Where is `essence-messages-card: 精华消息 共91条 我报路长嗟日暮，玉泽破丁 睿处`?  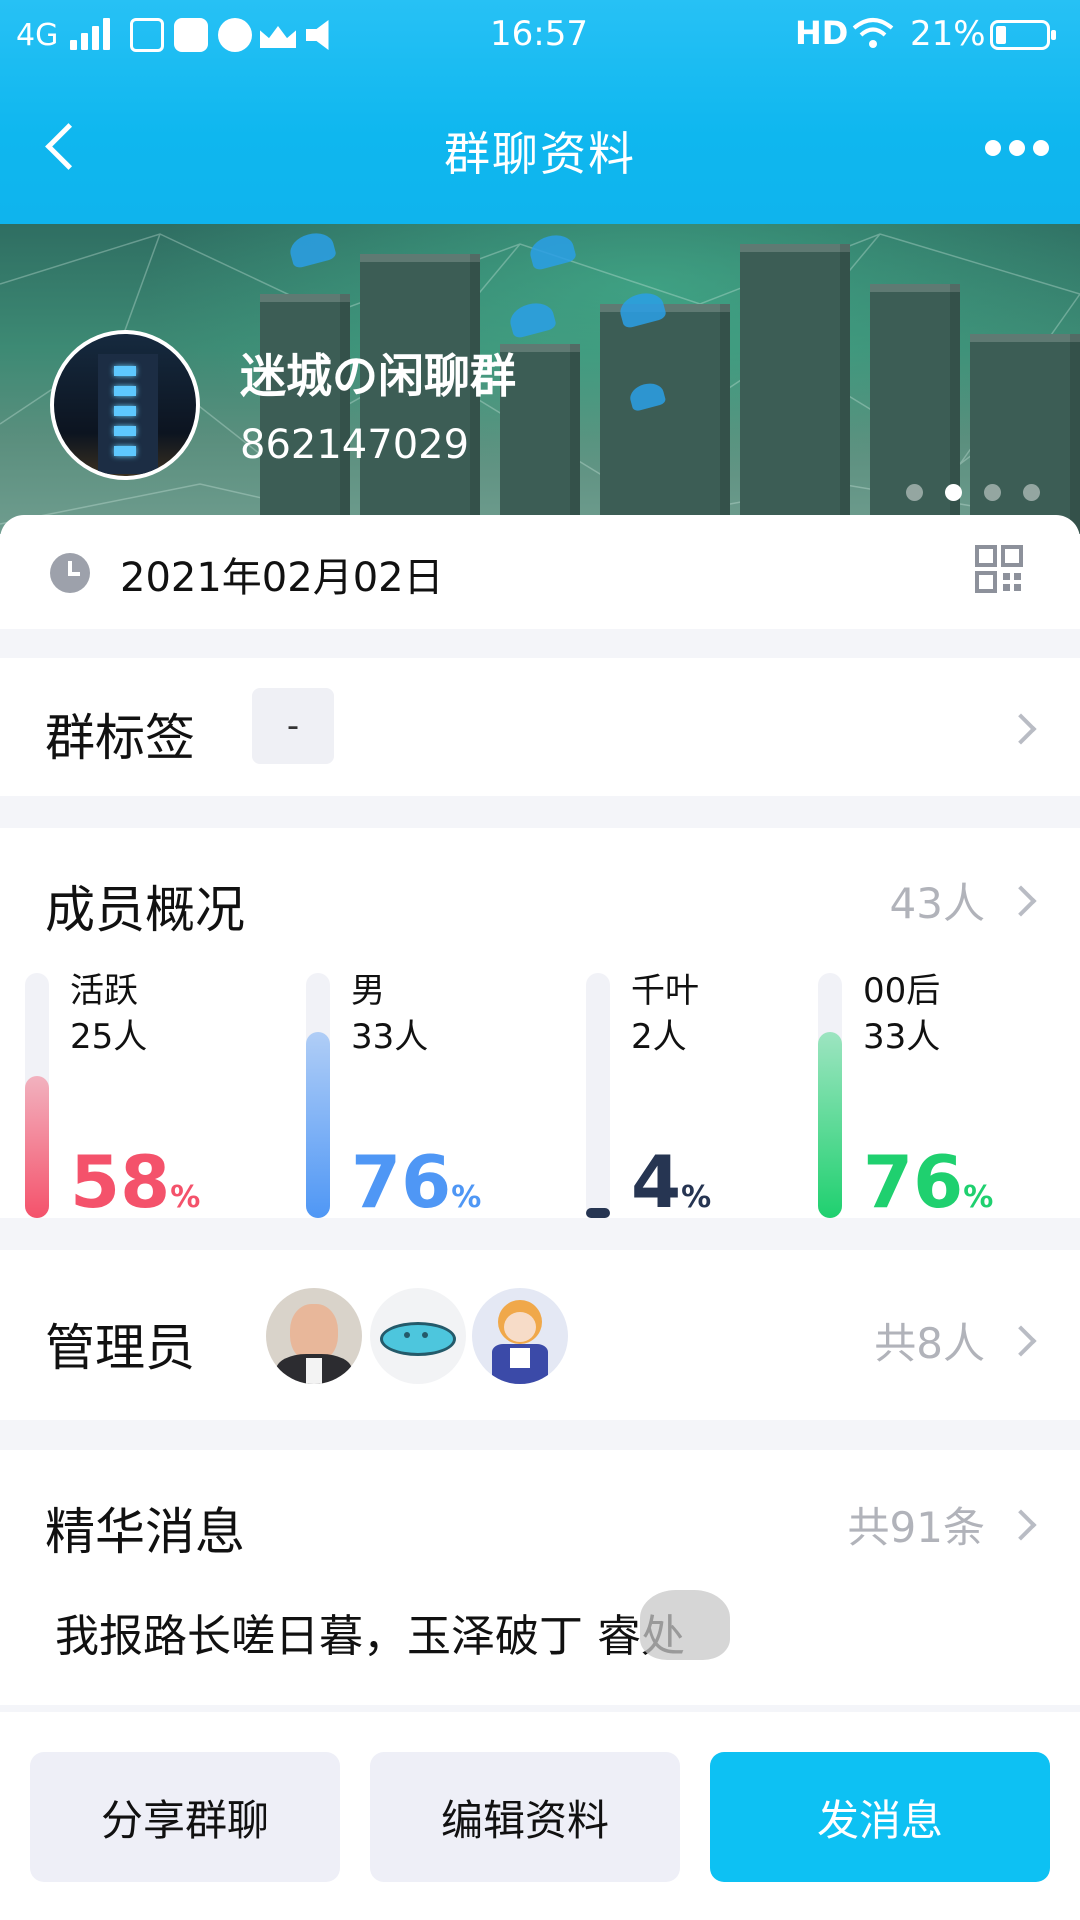 essence-messages-card: 精华消息 共91条 我报路长嗟日暮，玉泽破丁 睿处 is located at coordinates (540, 1577).